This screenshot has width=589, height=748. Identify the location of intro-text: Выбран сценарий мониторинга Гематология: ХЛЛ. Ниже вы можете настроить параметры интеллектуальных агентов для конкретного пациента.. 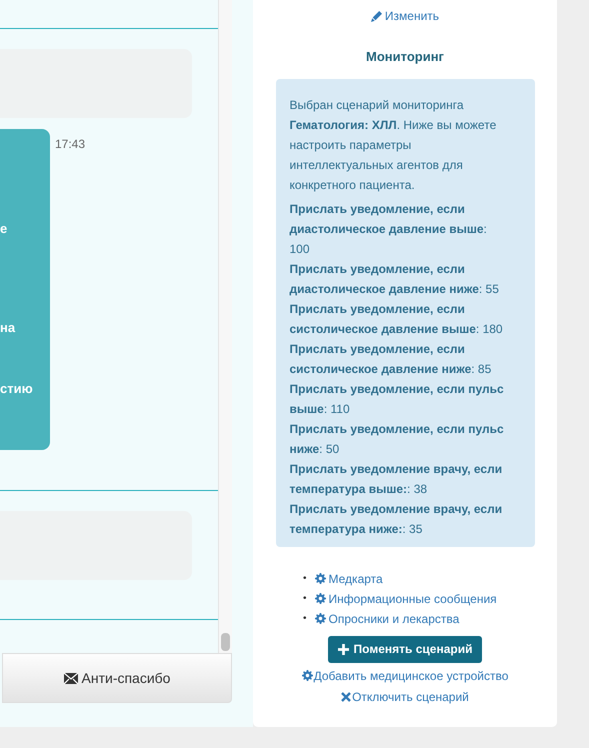
(394, 145).